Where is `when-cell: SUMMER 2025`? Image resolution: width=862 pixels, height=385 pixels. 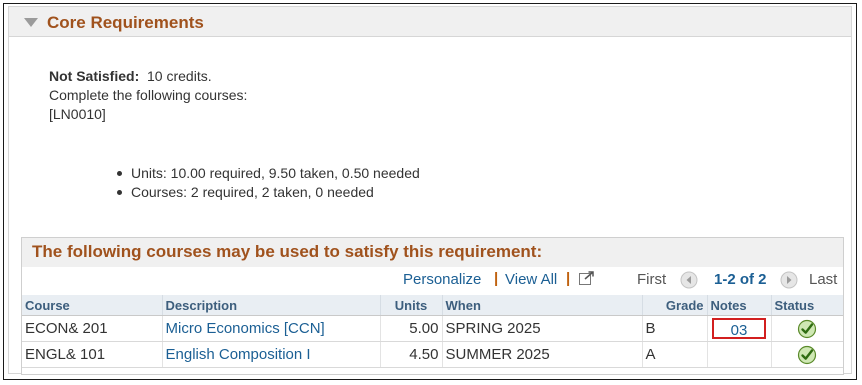 when-cell: SUMMER 2025 is located at coordinates (542, 354).